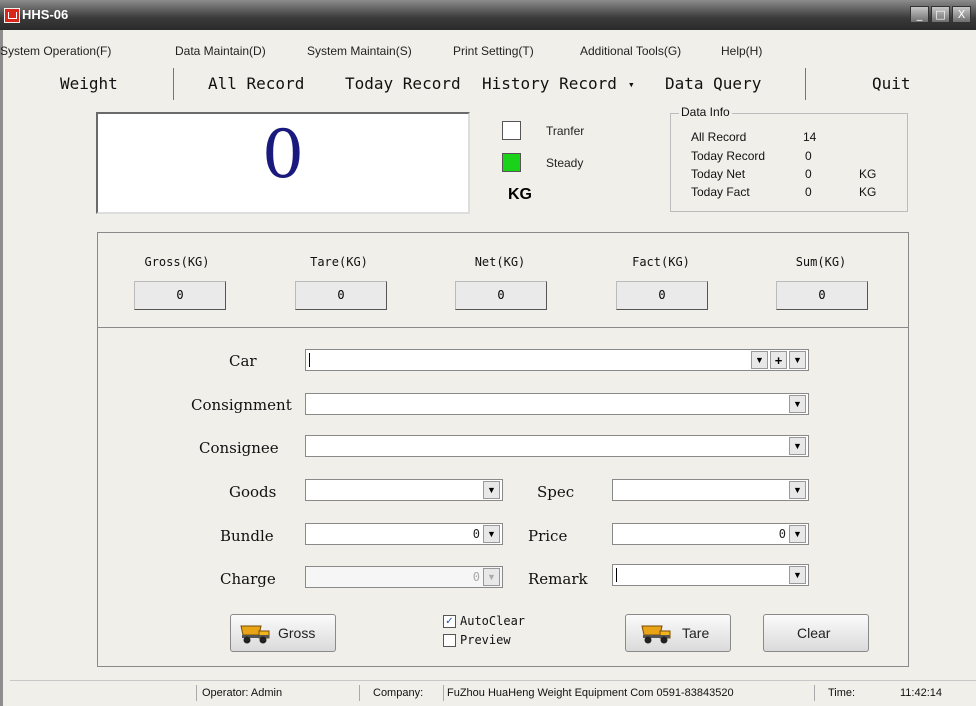 The height and width of the screenshot is (706, 976). I want to click on toolbar-quit: Quit, so click(891, 83).